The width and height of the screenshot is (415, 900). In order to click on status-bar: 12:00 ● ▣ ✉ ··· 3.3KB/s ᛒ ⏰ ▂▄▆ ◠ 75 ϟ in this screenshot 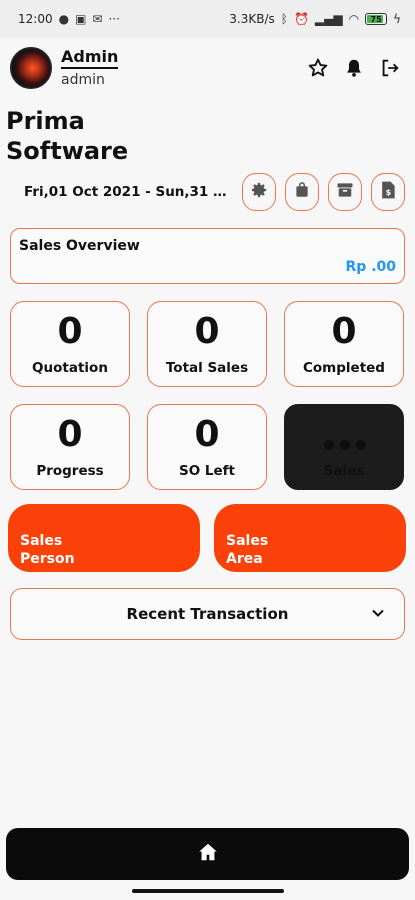, I will do `click(207, 19)`.